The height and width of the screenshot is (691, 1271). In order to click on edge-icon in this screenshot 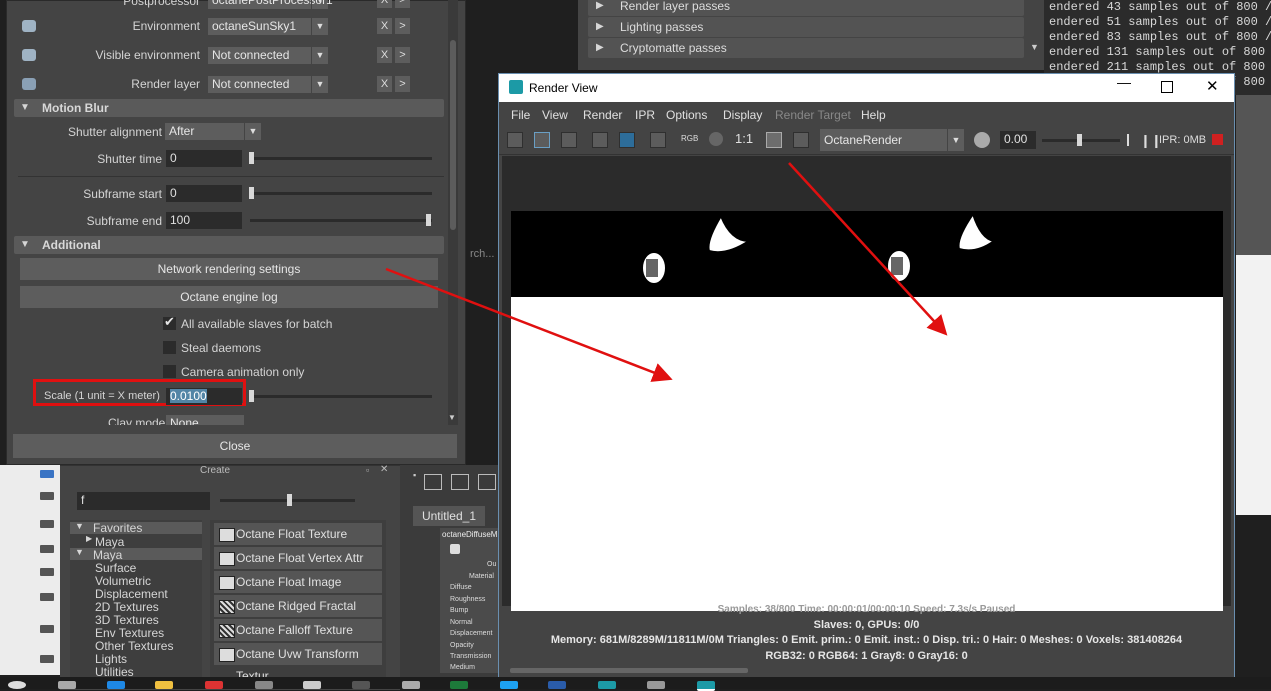, I will do `click(116, 685)`.